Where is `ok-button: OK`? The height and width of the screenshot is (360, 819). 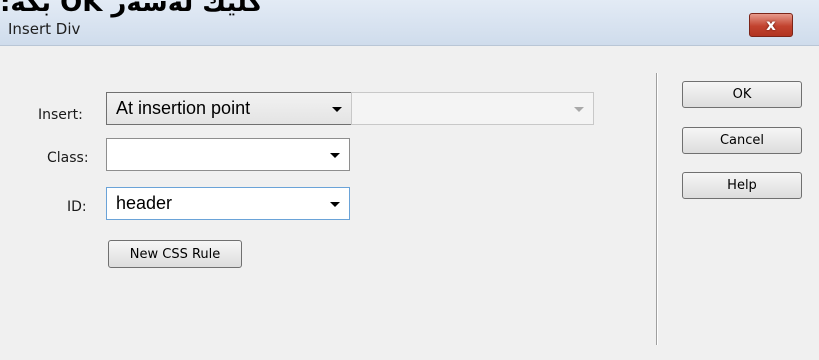 ok-button: OK is located at coordinates (742, 94).